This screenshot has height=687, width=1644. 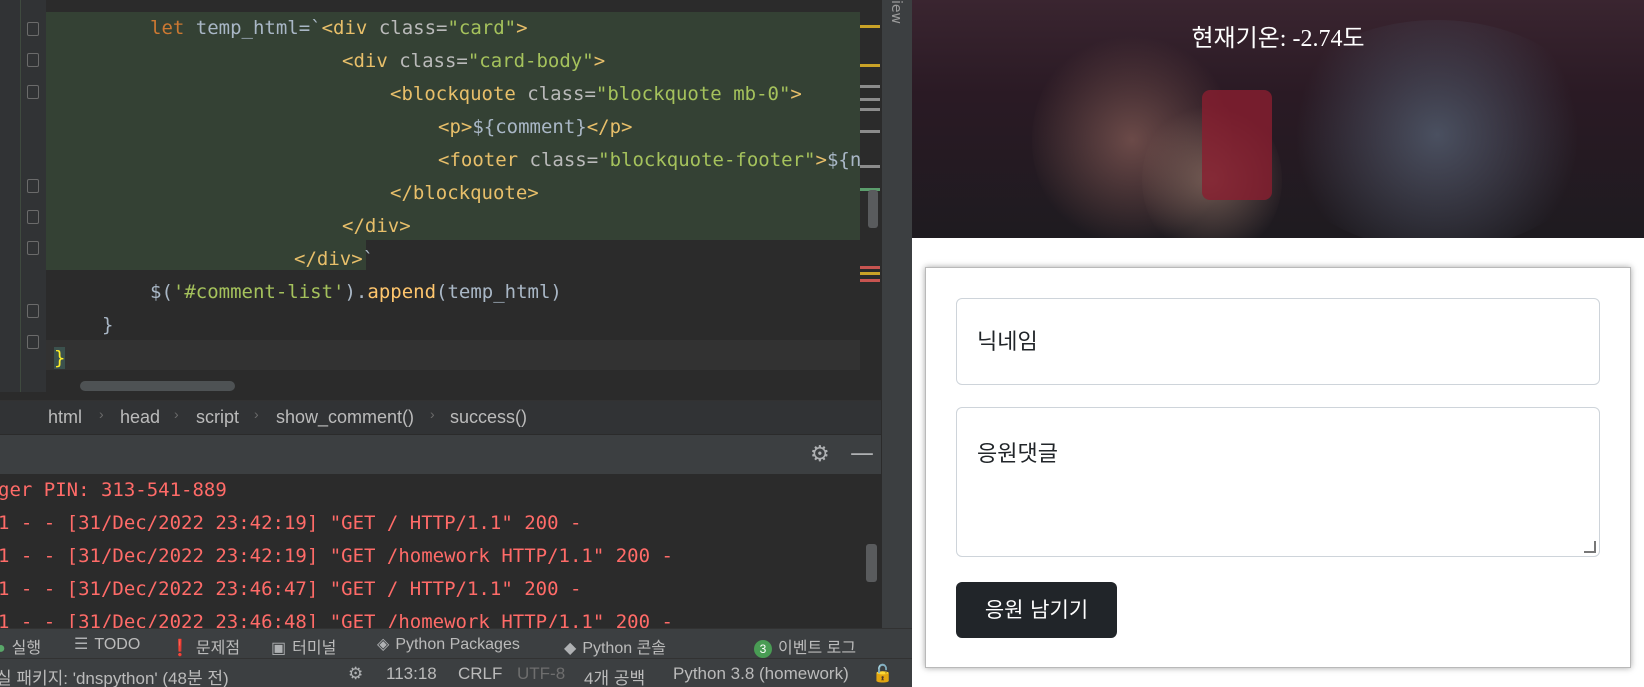 What do you see at coordinates (1278, 482) in the screenshot?
I see `comment-textarea: 응원댓글` at bounding box center [1278, 482].